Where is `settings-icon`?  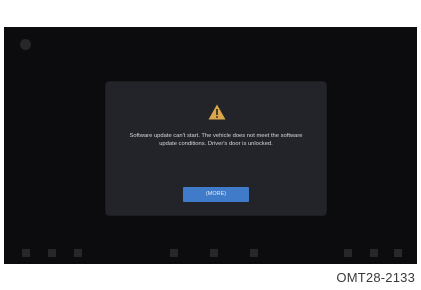 settings-icon is located at coordinates (374, 253).